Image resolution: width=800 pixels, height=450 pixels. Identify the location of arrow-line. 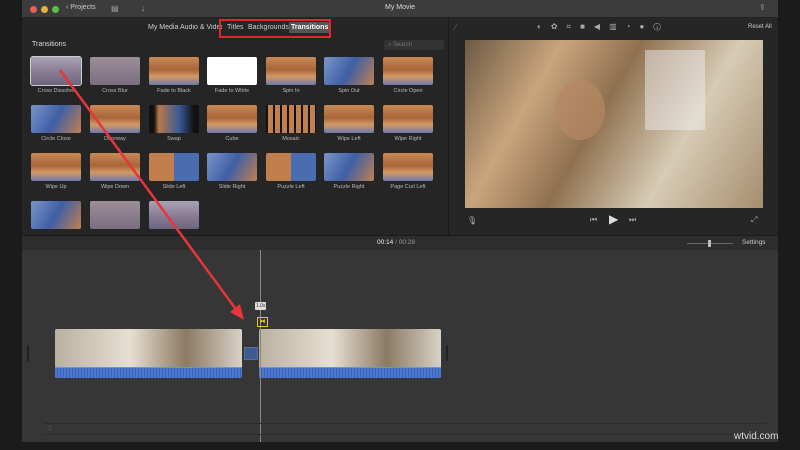
(149, 191).